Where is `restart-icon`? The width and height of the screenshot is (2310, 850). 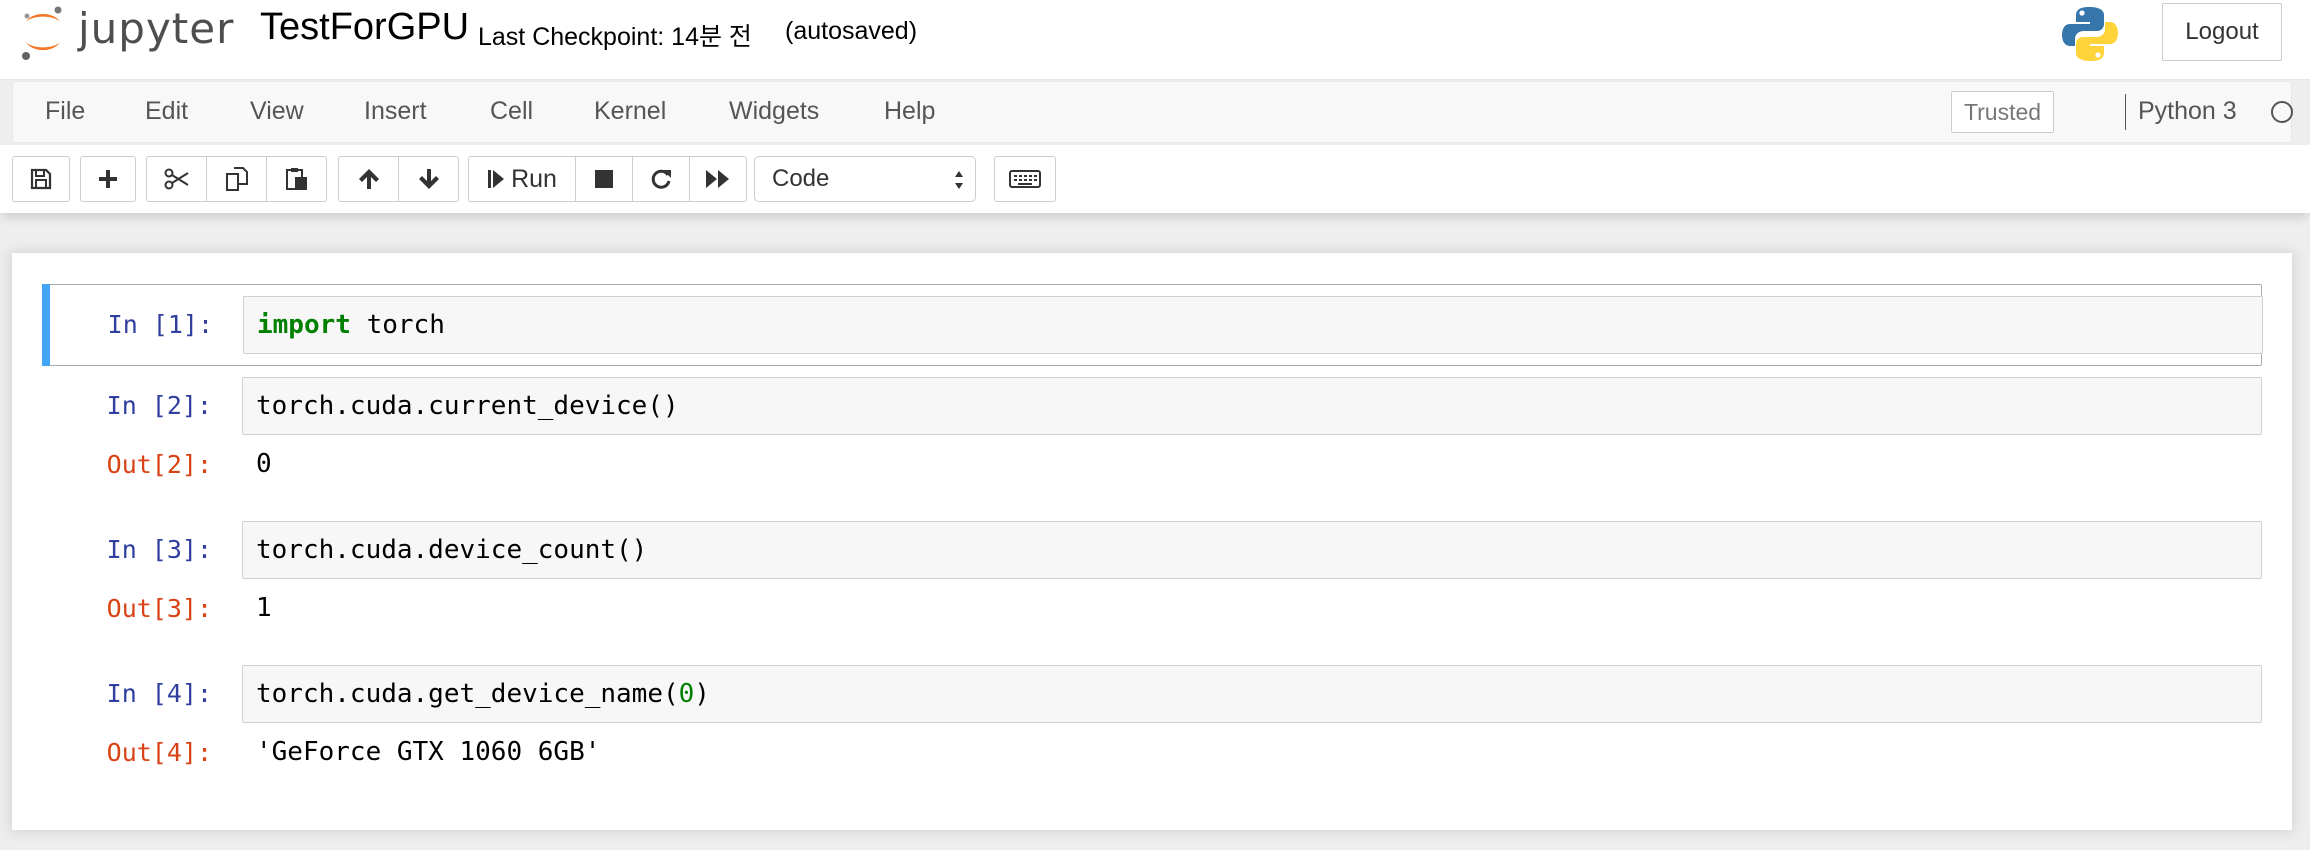
restart-icon is located at coordinates (661, 179).